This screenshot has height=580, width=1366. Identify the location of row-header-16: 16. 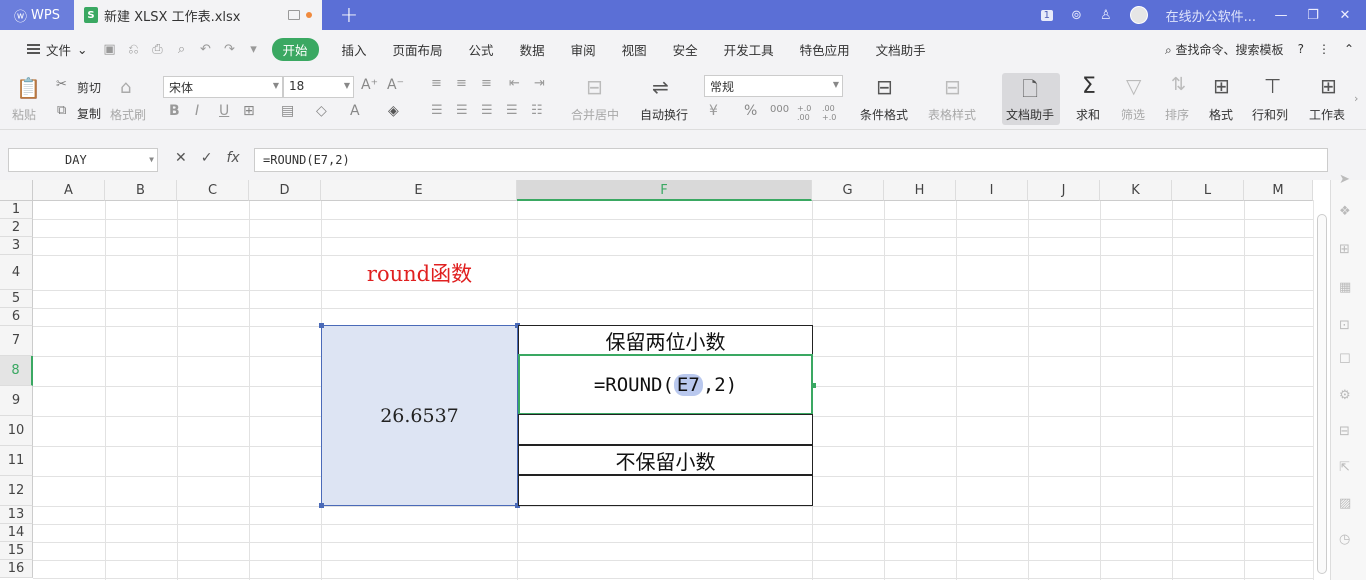
(16, 569).